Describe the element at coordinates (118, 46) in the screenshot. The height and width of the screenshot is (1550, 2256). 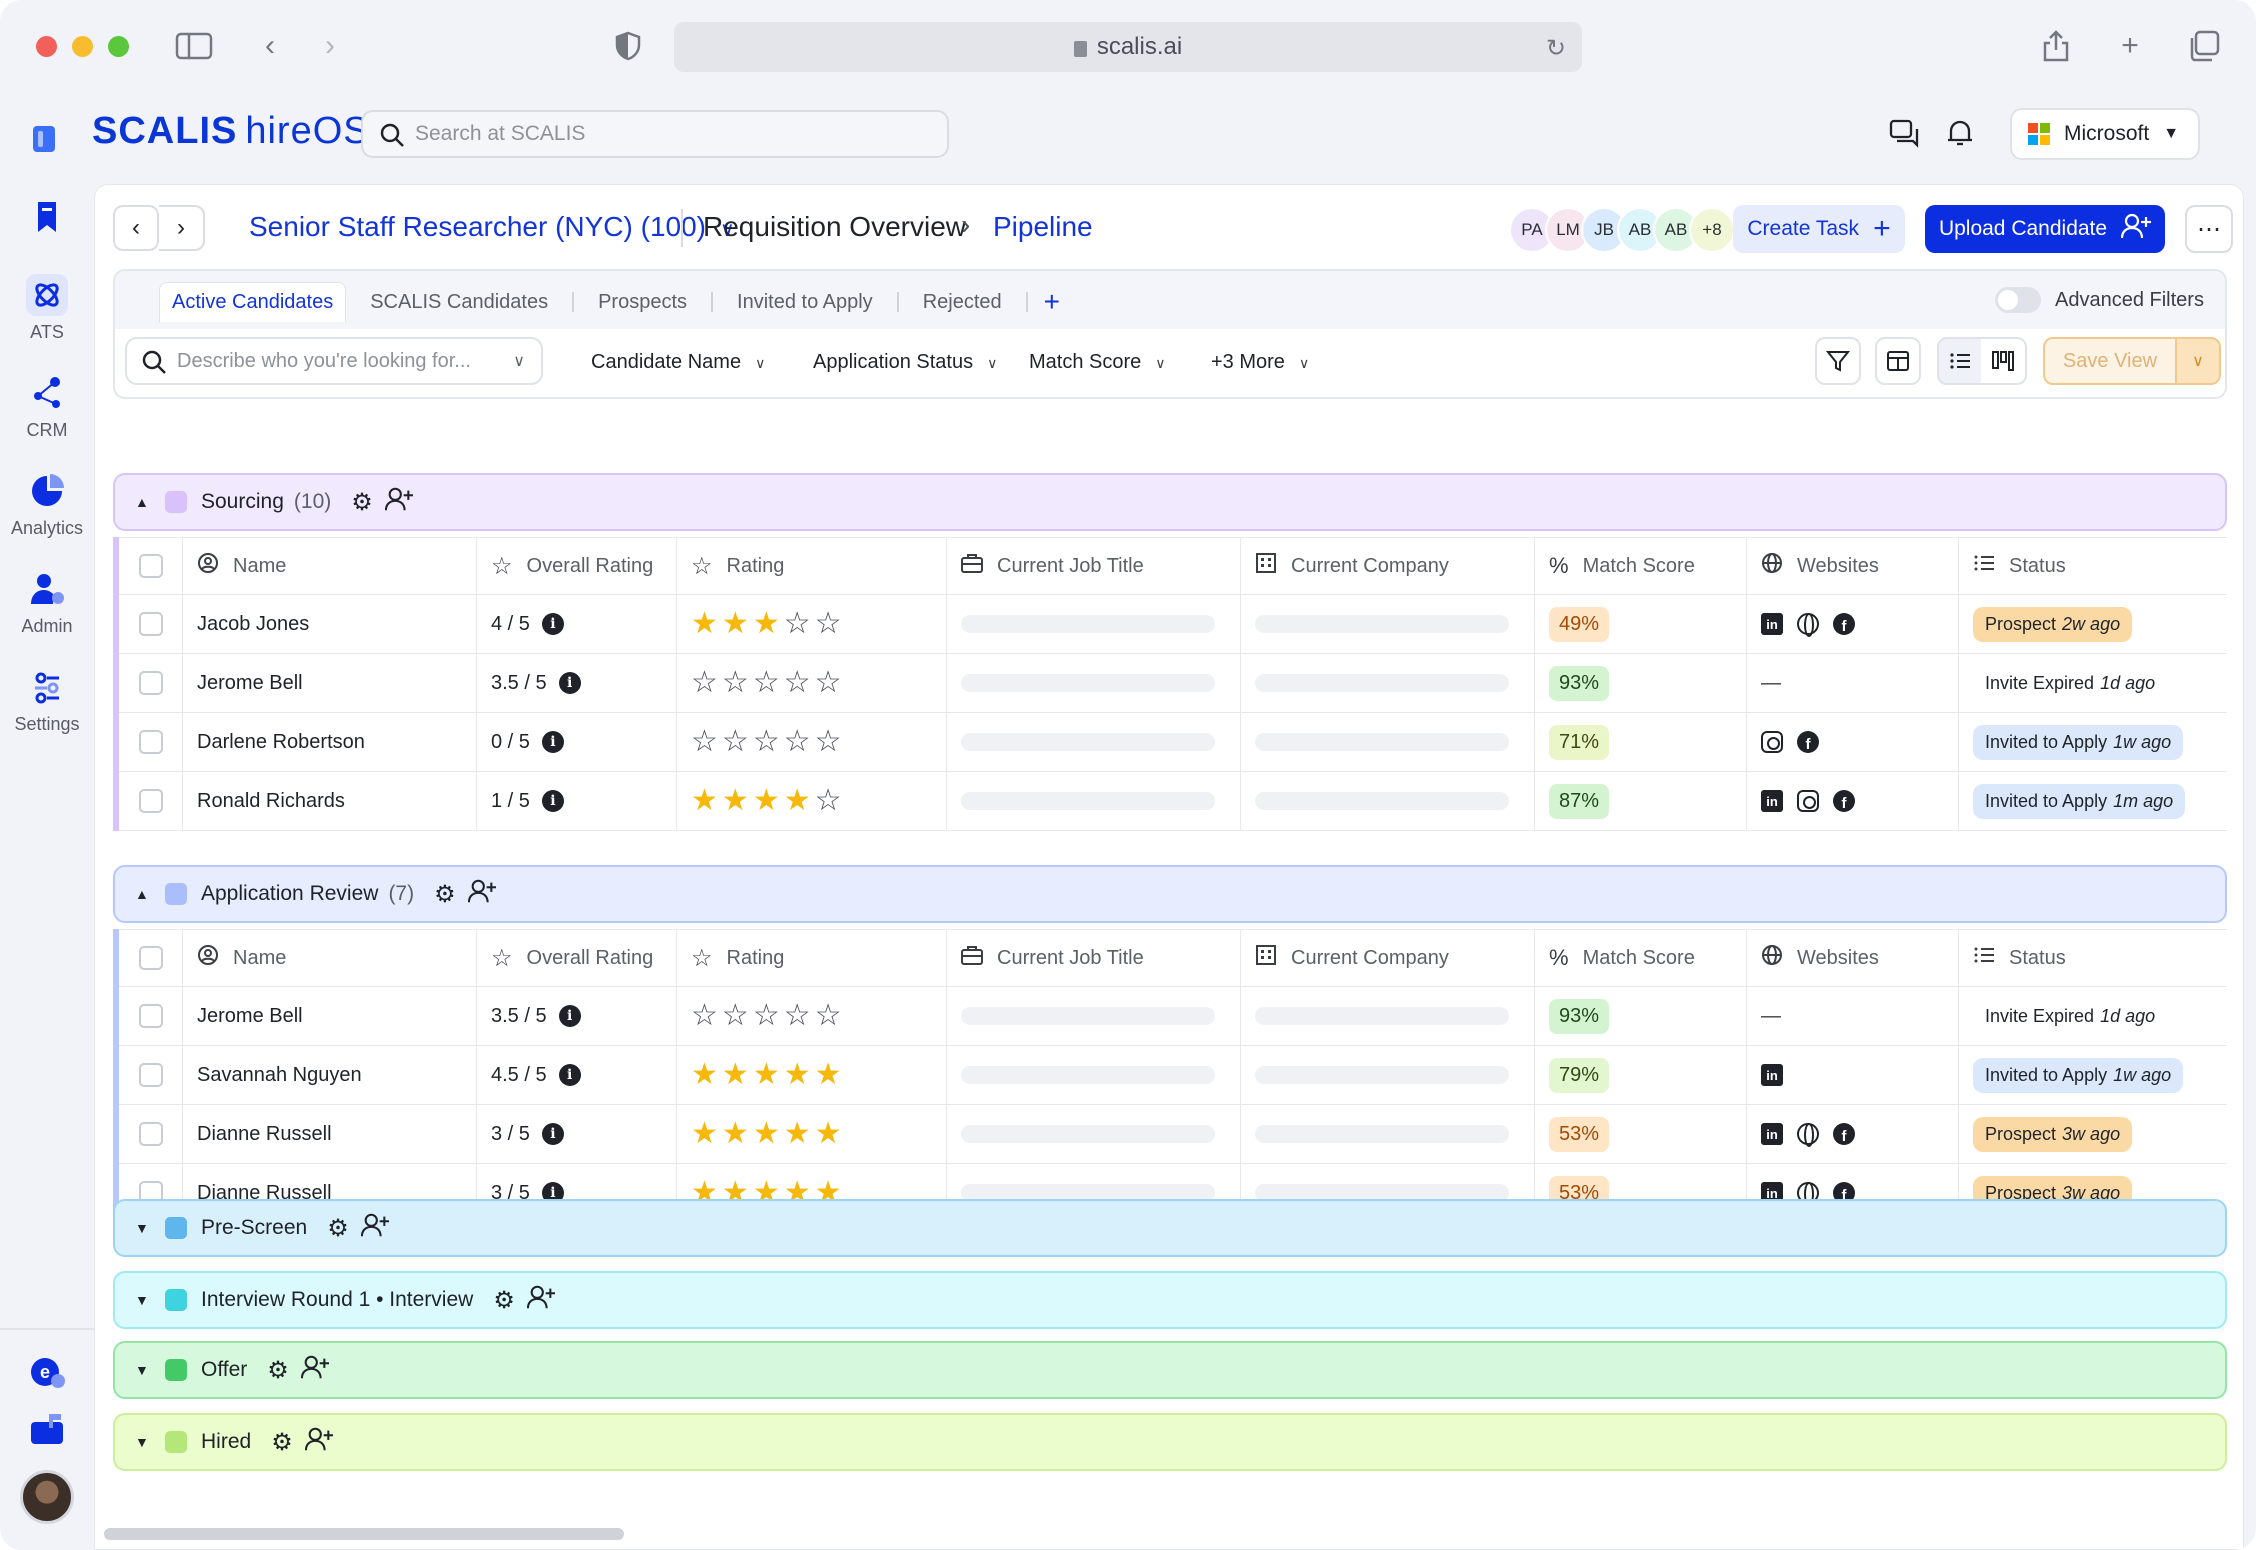
I see `zoom-window-button` at that location.